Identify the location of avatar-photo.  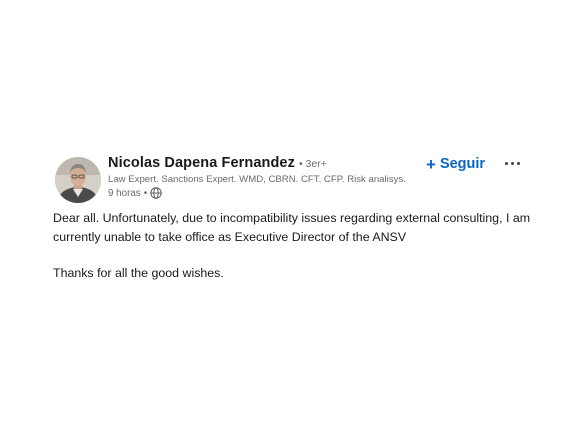
(78, 180).